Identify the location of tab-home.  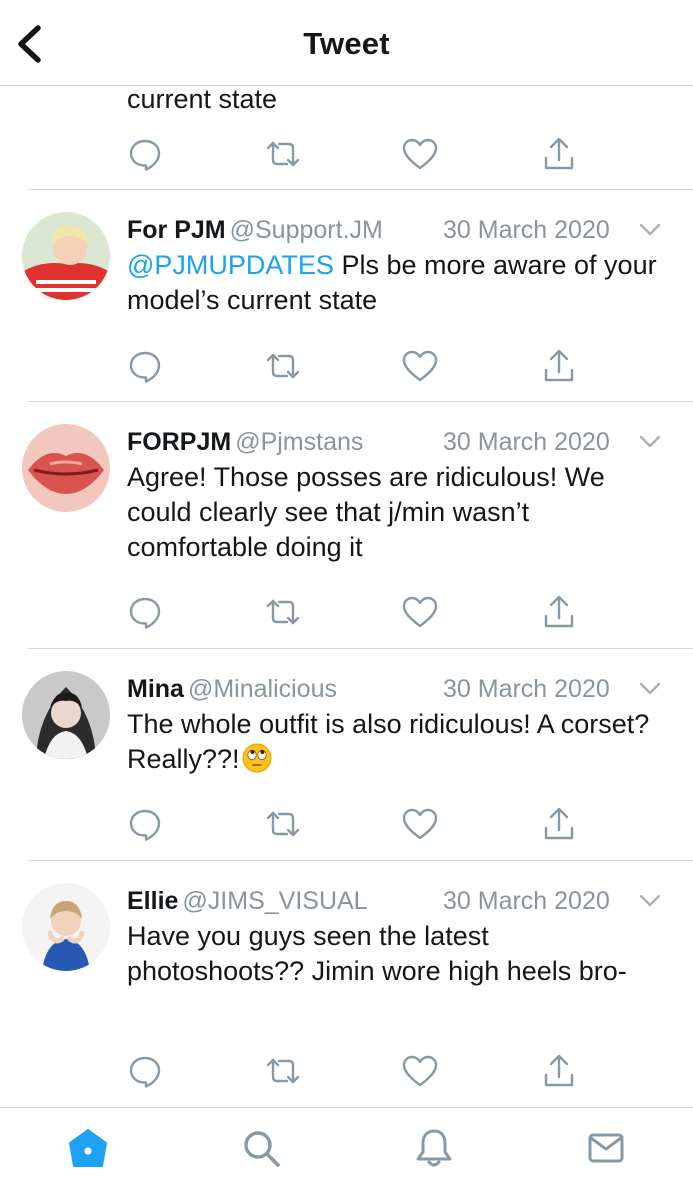
(88, 1148).